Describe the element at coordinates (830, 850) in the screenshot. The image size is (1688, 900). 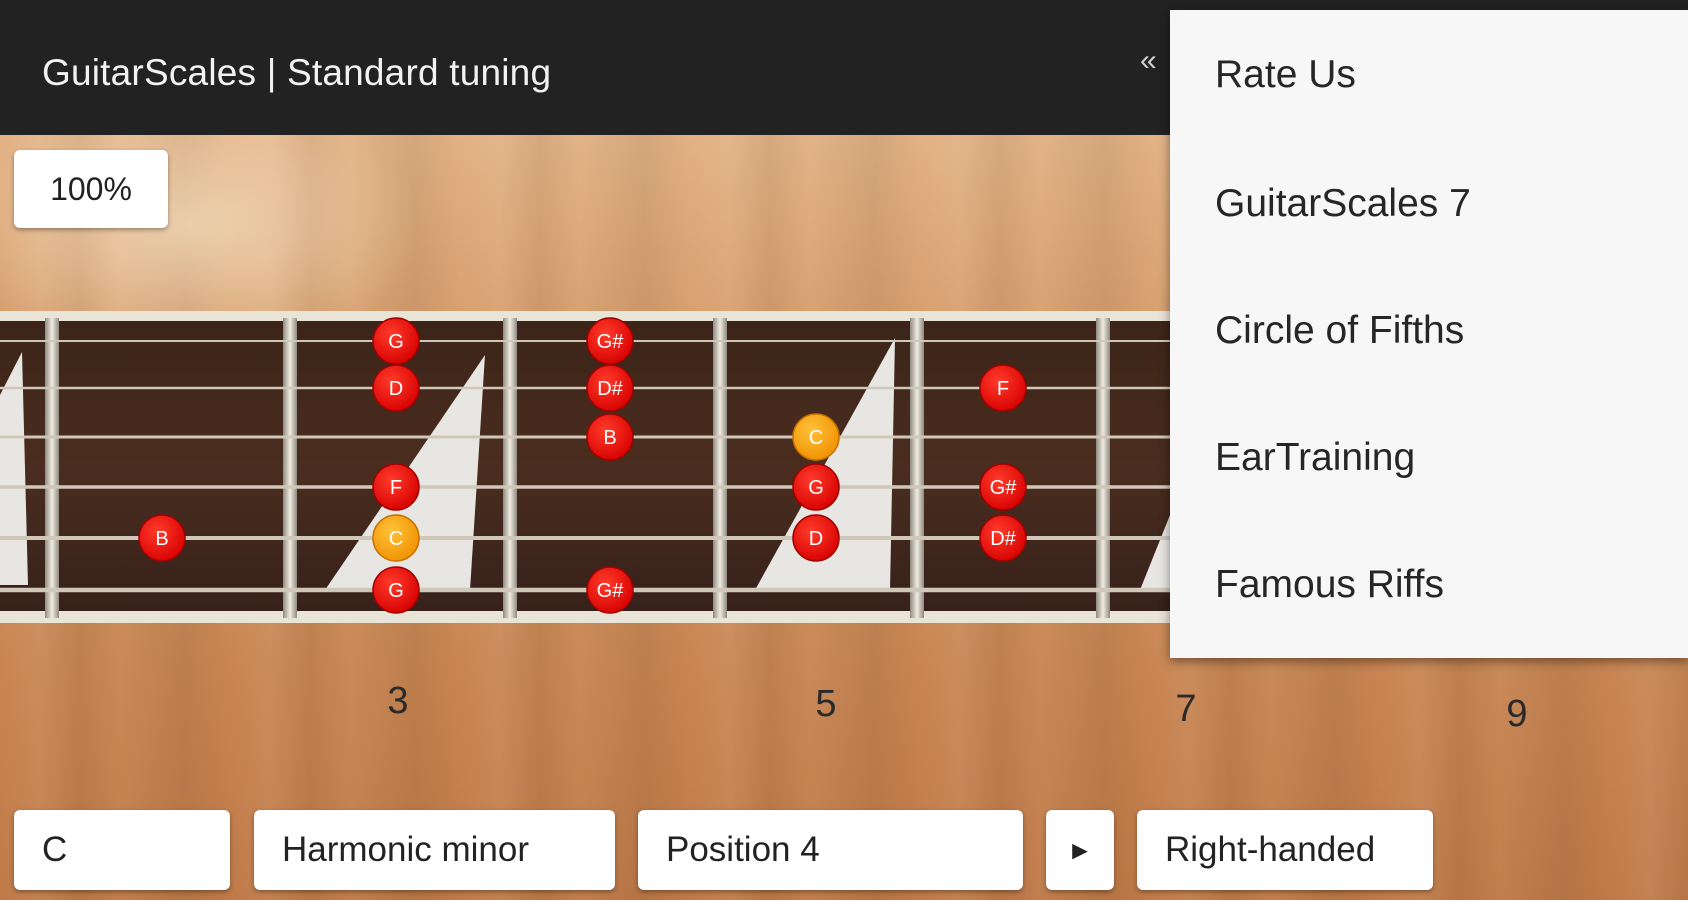
I see `position-select: Position 4` at that location.